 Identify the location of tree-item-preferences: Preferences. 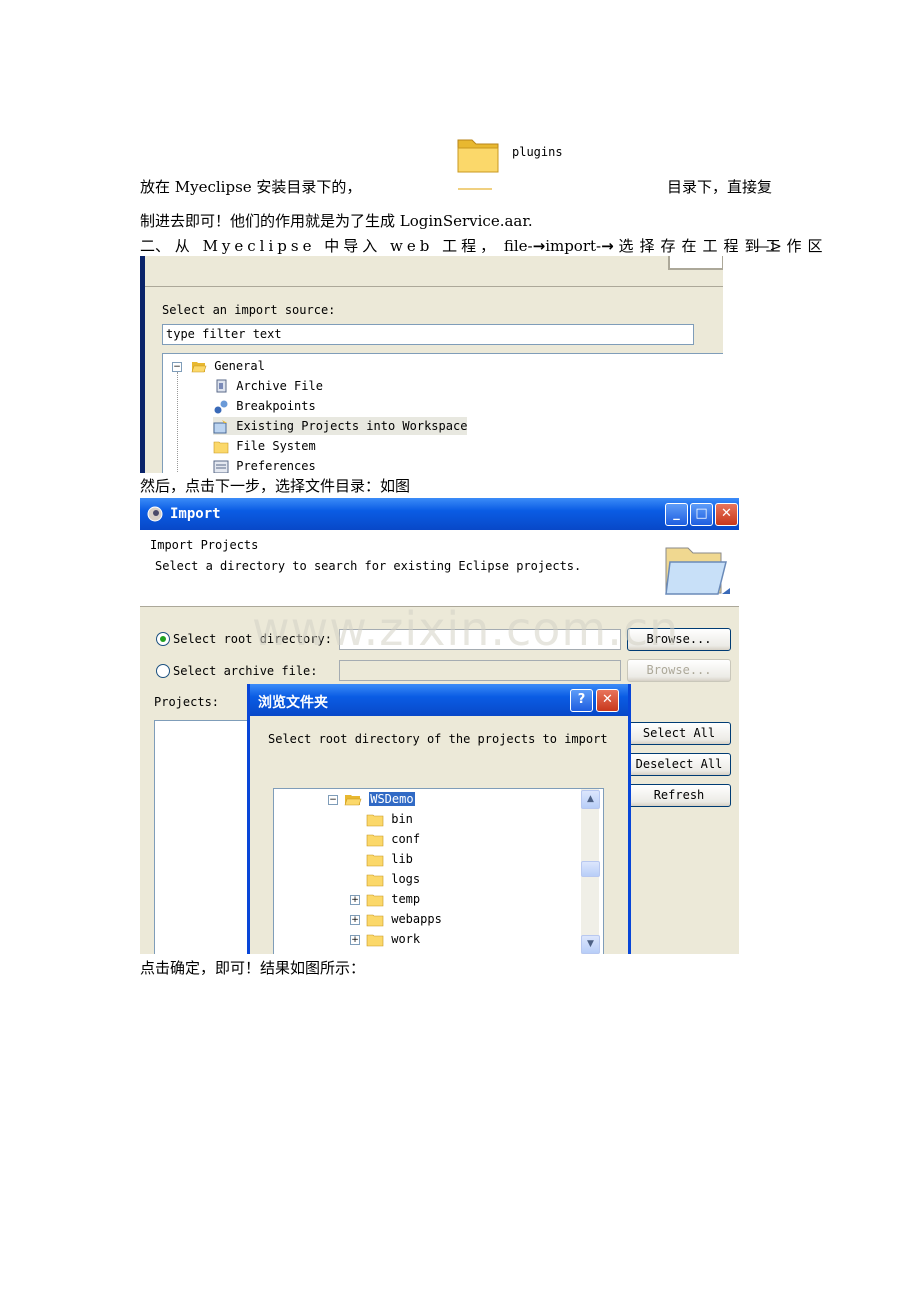
(264, 465).